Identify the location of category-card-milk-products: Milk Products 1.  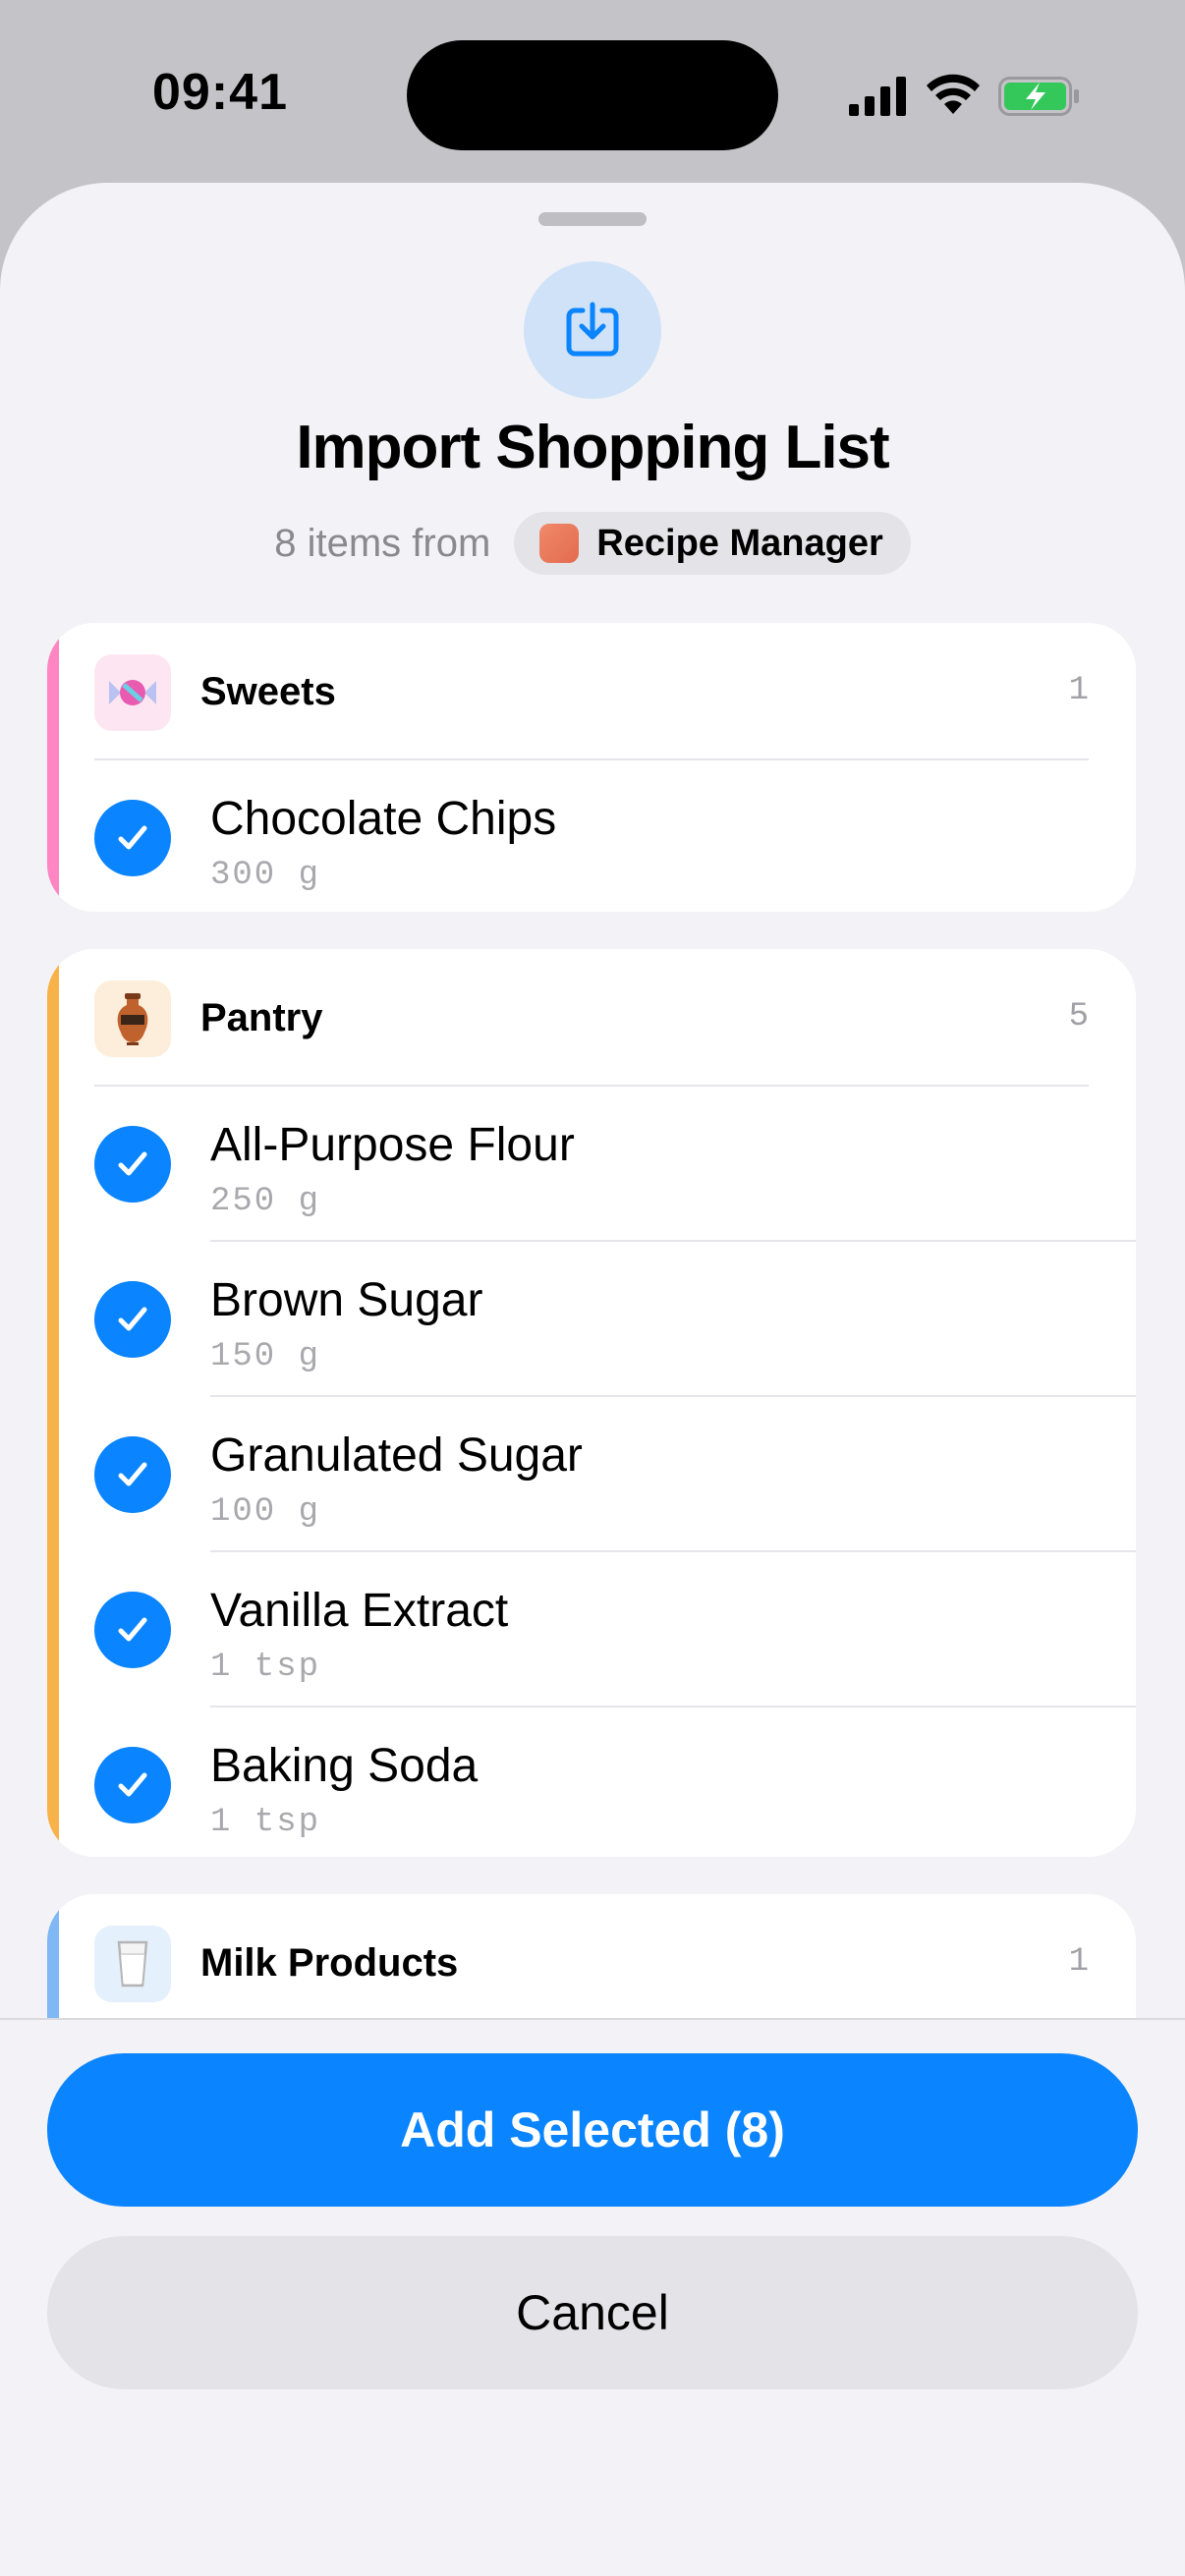
(592, 1956).